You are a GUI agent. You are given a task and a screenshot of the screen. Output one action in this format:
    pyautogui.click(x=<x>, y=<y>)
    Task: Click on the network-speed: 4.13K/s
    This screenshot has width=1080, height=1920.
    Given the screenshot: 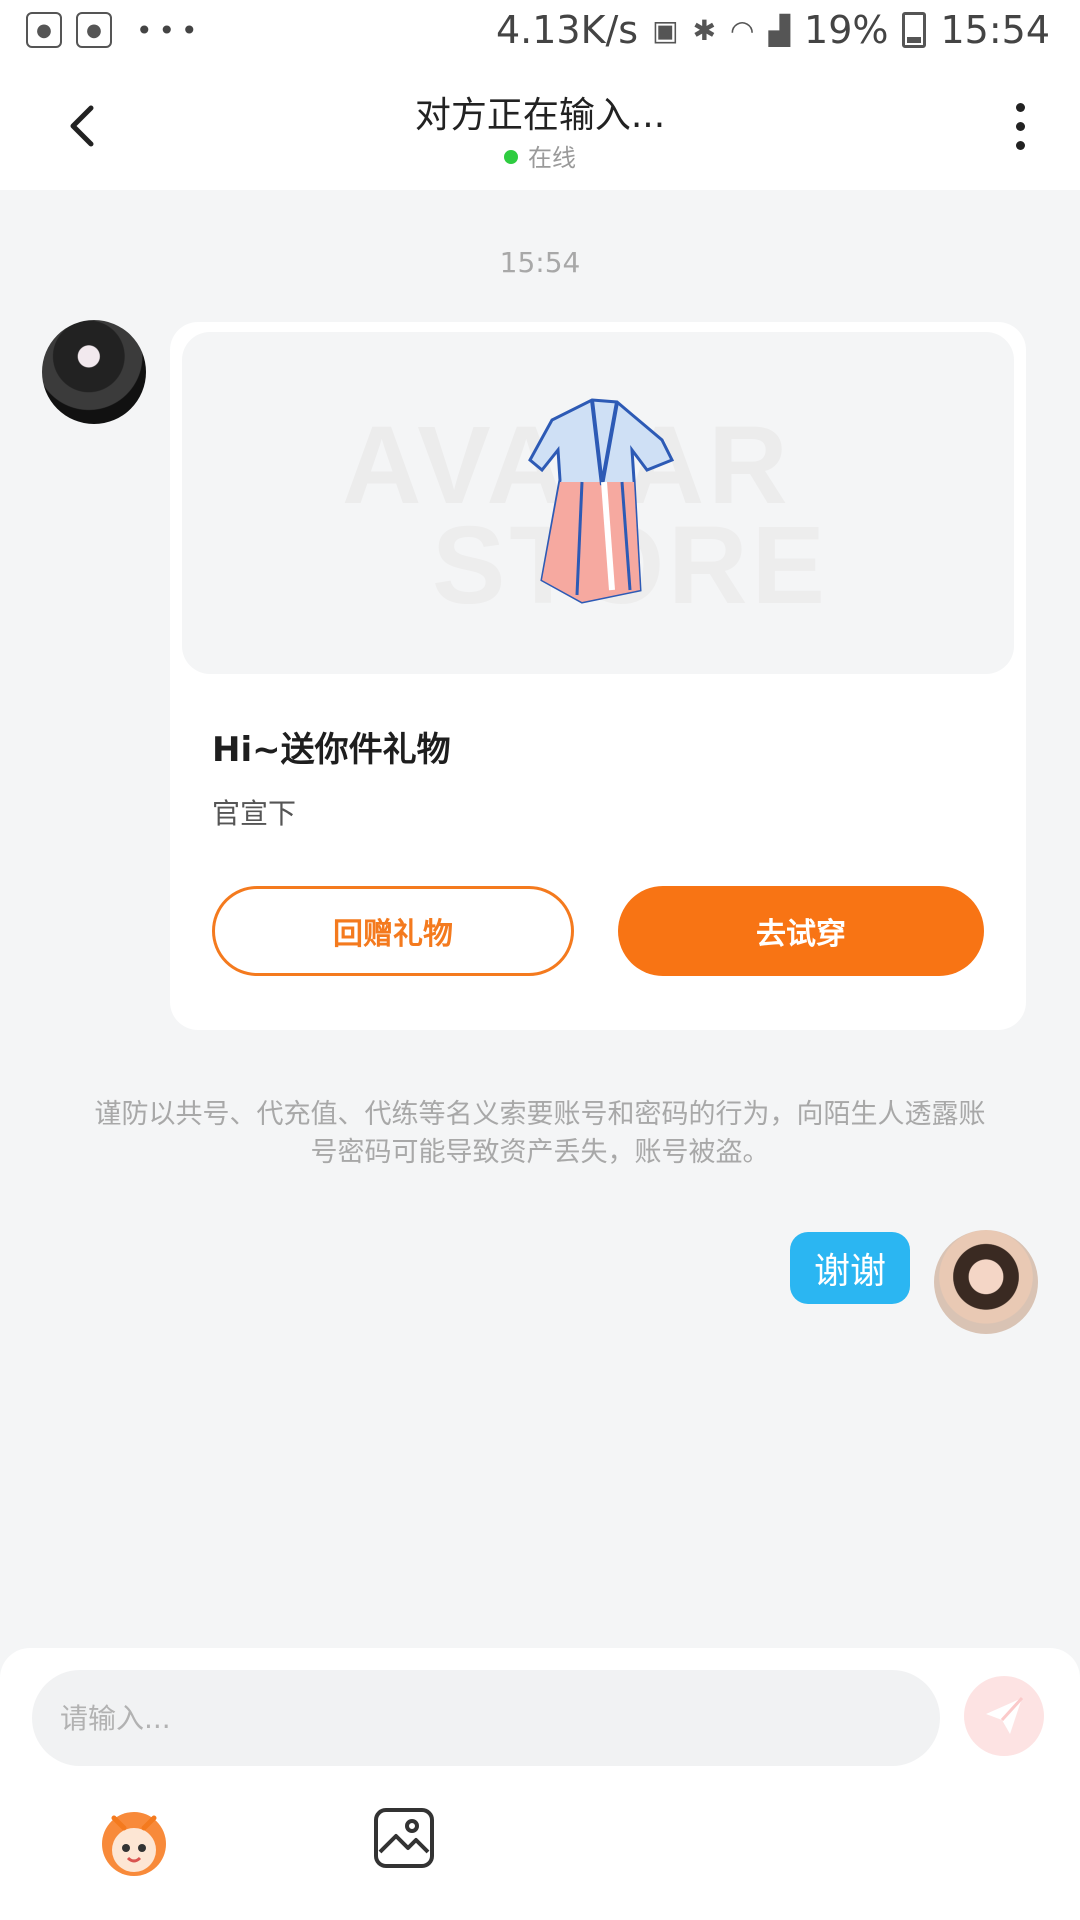 What is the action you would take?
    pyautogui.click(x=567, y=30)
    